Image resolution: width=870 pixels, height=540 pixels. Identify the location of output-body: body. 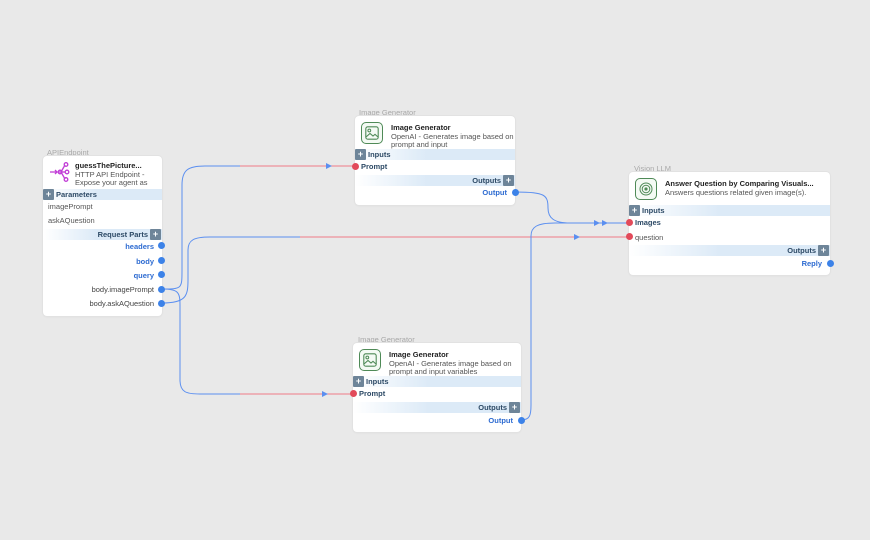
(145, 261).